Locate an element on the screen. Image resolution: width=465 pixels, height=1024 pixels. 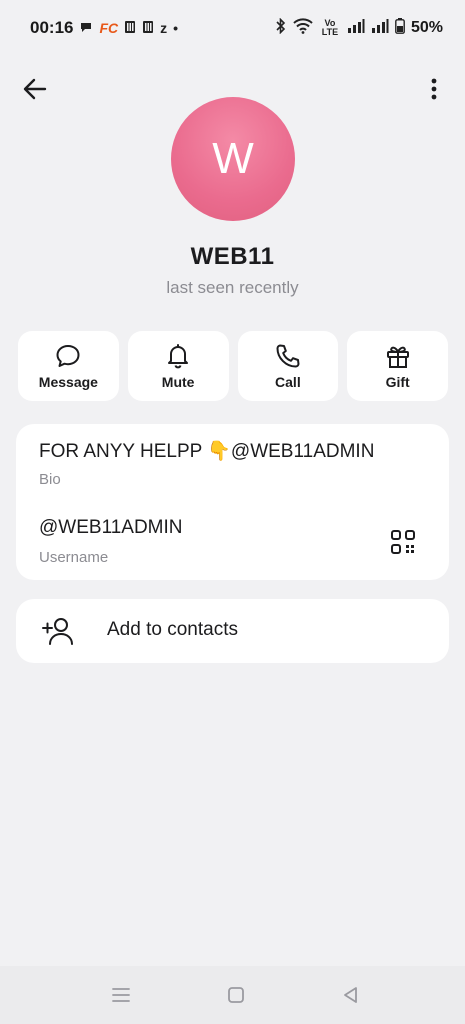
avatar: W is located at coordinates (233, 159).